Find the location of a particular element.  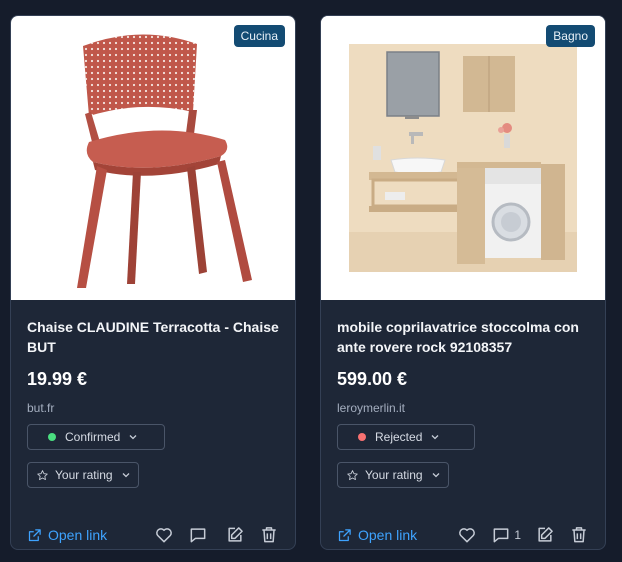

status-dropdown: Rejected is located at coordinates (406, 437).